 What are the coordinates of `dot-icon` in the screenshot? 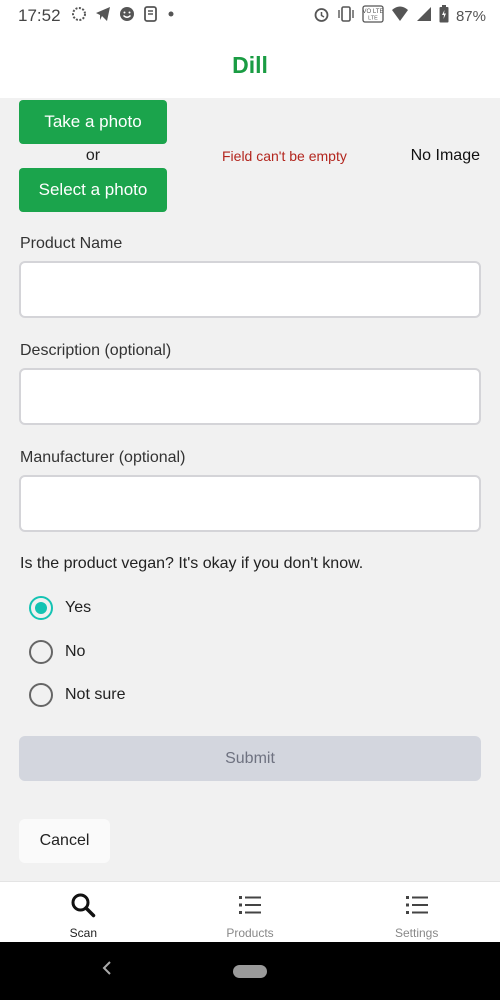 It's located at (171, 16).